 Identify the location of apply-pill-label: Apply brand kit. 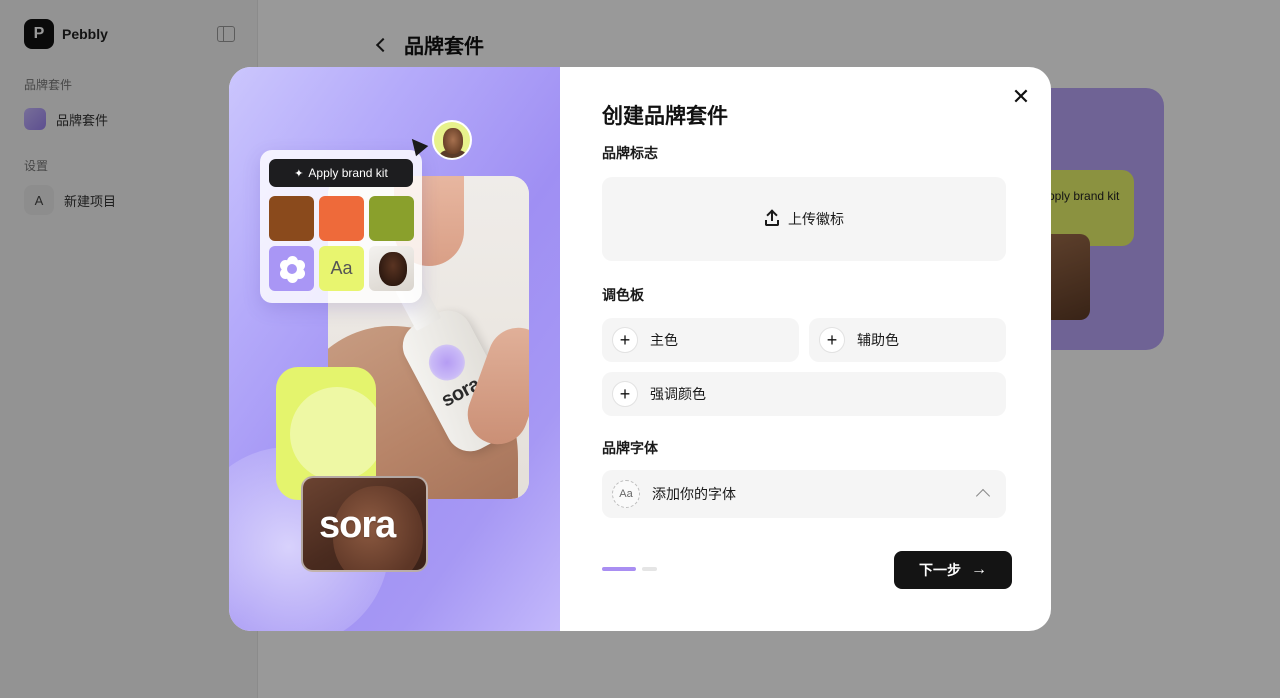
(348, 173).